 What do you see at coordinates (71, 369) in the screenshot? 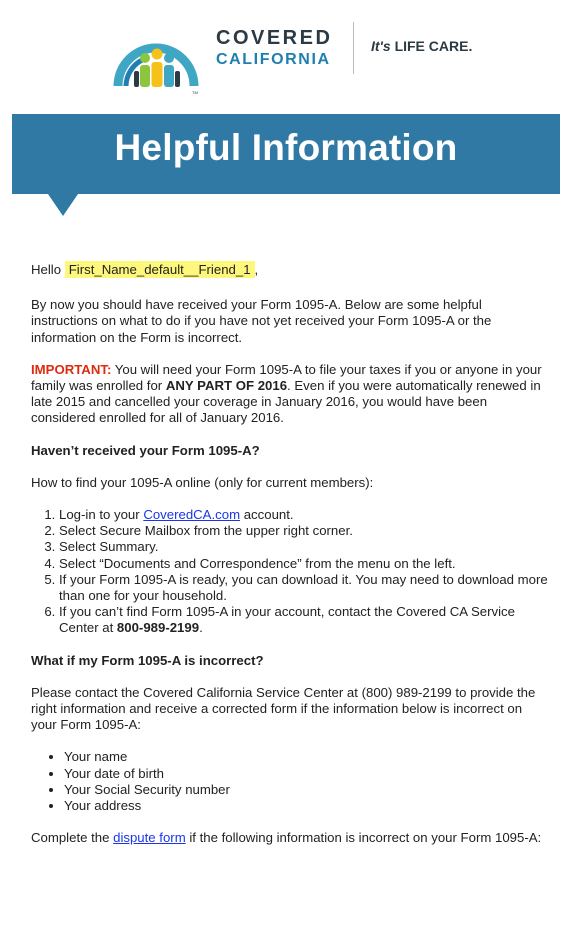
I see `important-label: IMPORTANT:` at bounding box center [71, 369].